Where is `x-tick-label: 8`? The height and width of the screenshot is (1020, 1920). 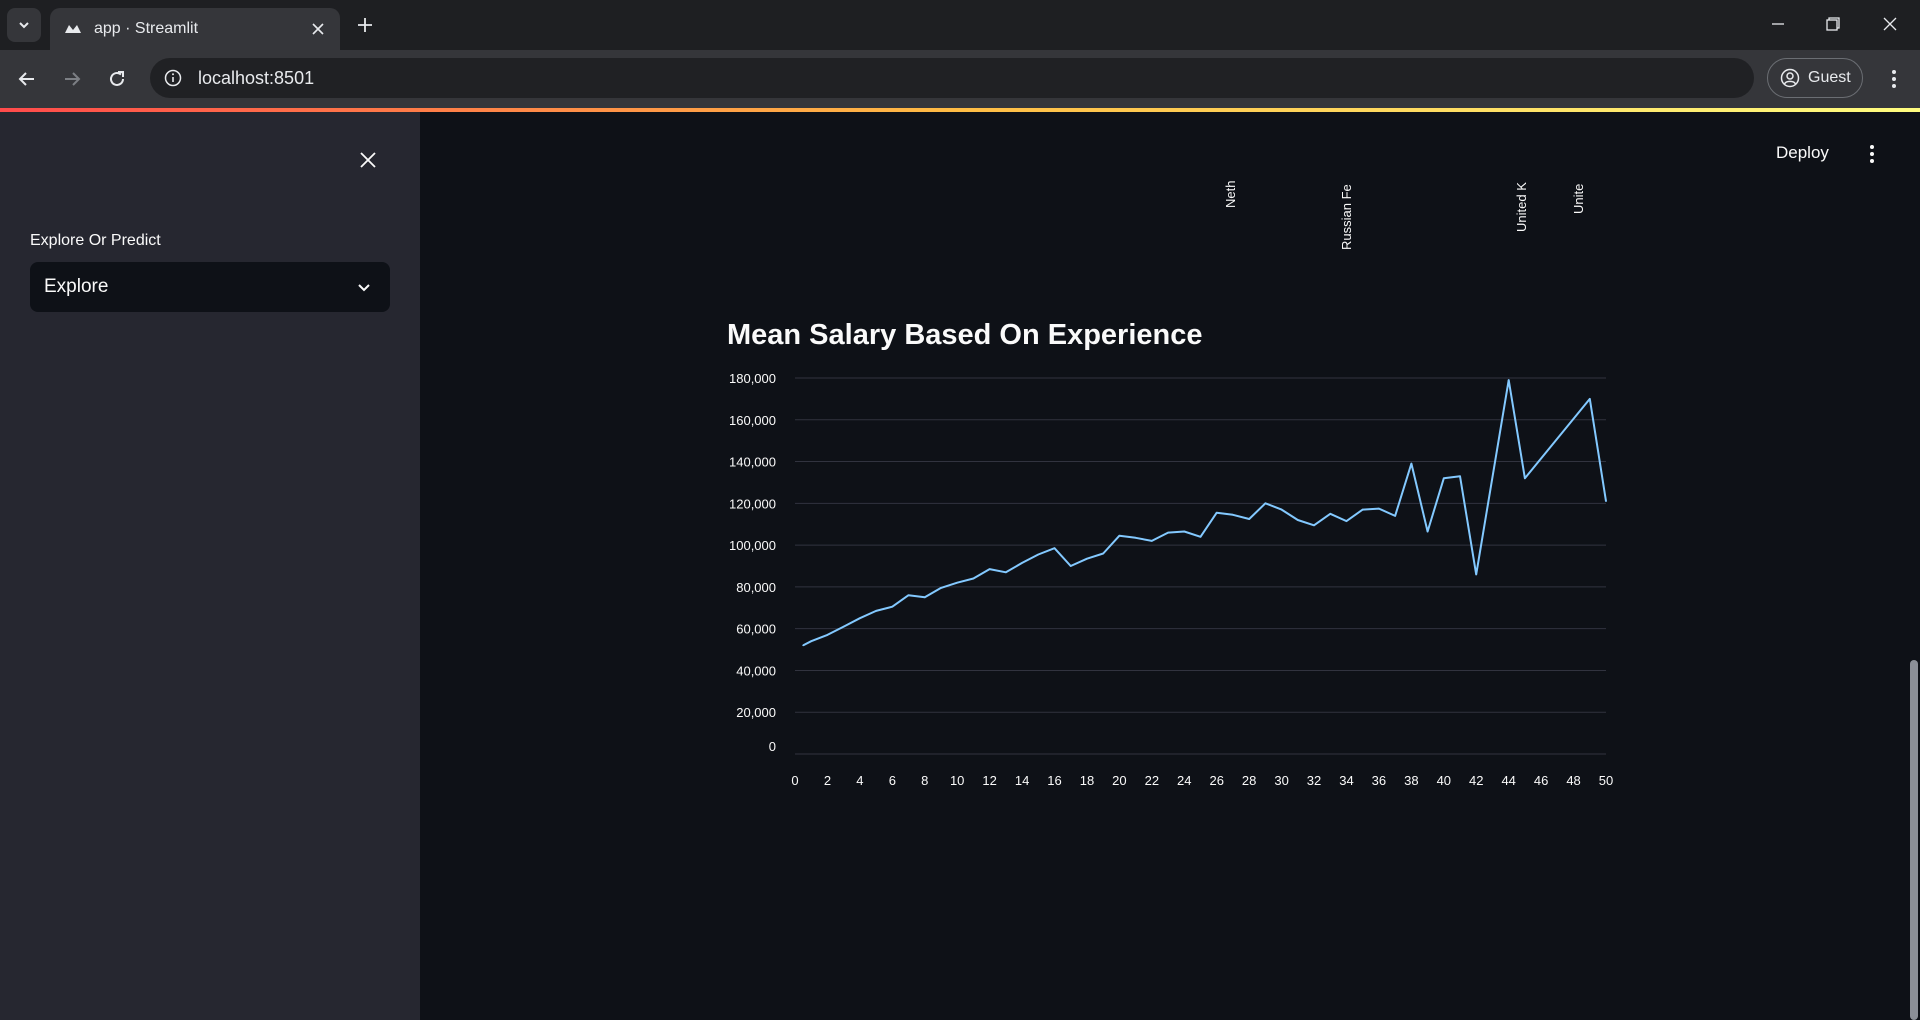
x-tick-label: 8 is located at coordinates (924, 780).